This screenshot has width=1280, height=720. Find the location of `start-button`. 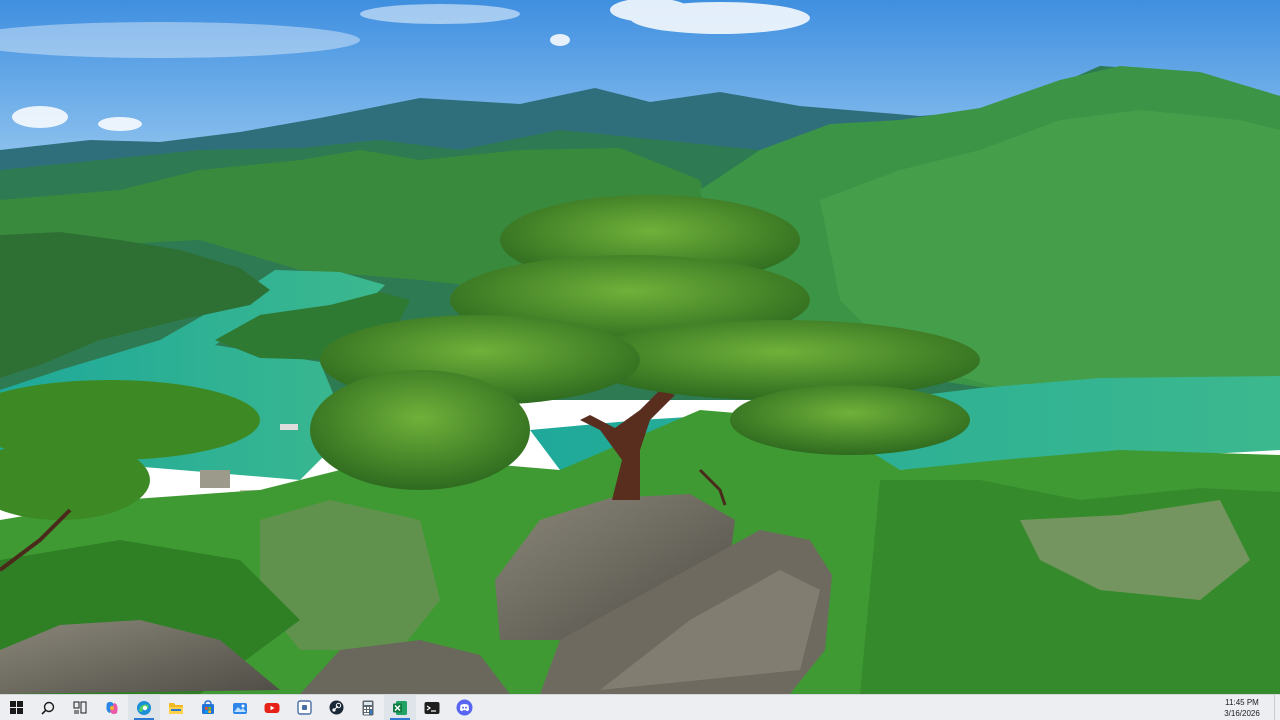

start-button is located at coordinates (16, 707).